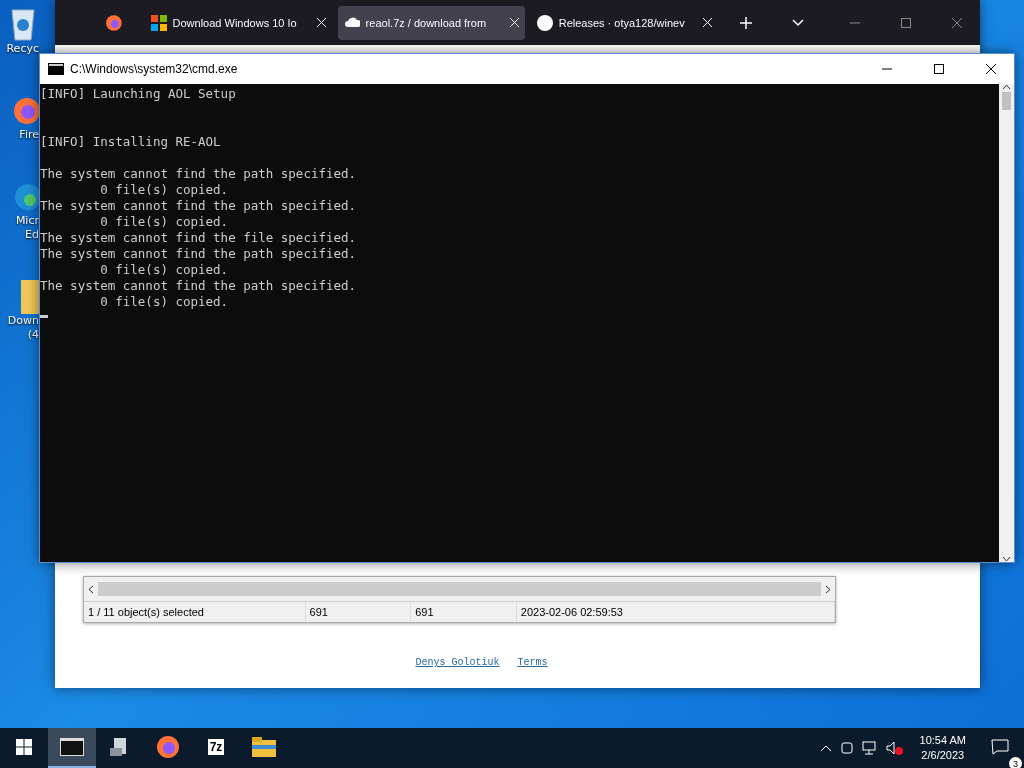 The image size is (1024, 768). I want to click on desktop-icon-label: Down, so click(23, 321).